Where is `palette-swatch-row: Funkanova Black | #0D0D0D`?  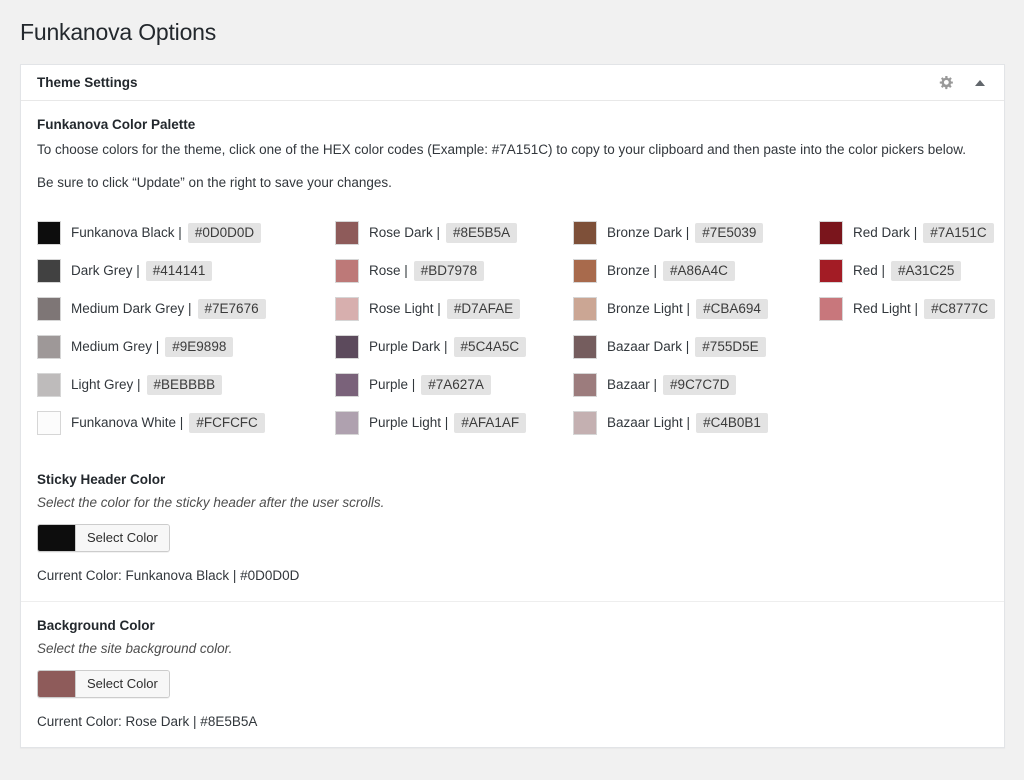 palette-swatch-row: Funkanova Black | #0D0D0D is located at coordinates (151, 233).